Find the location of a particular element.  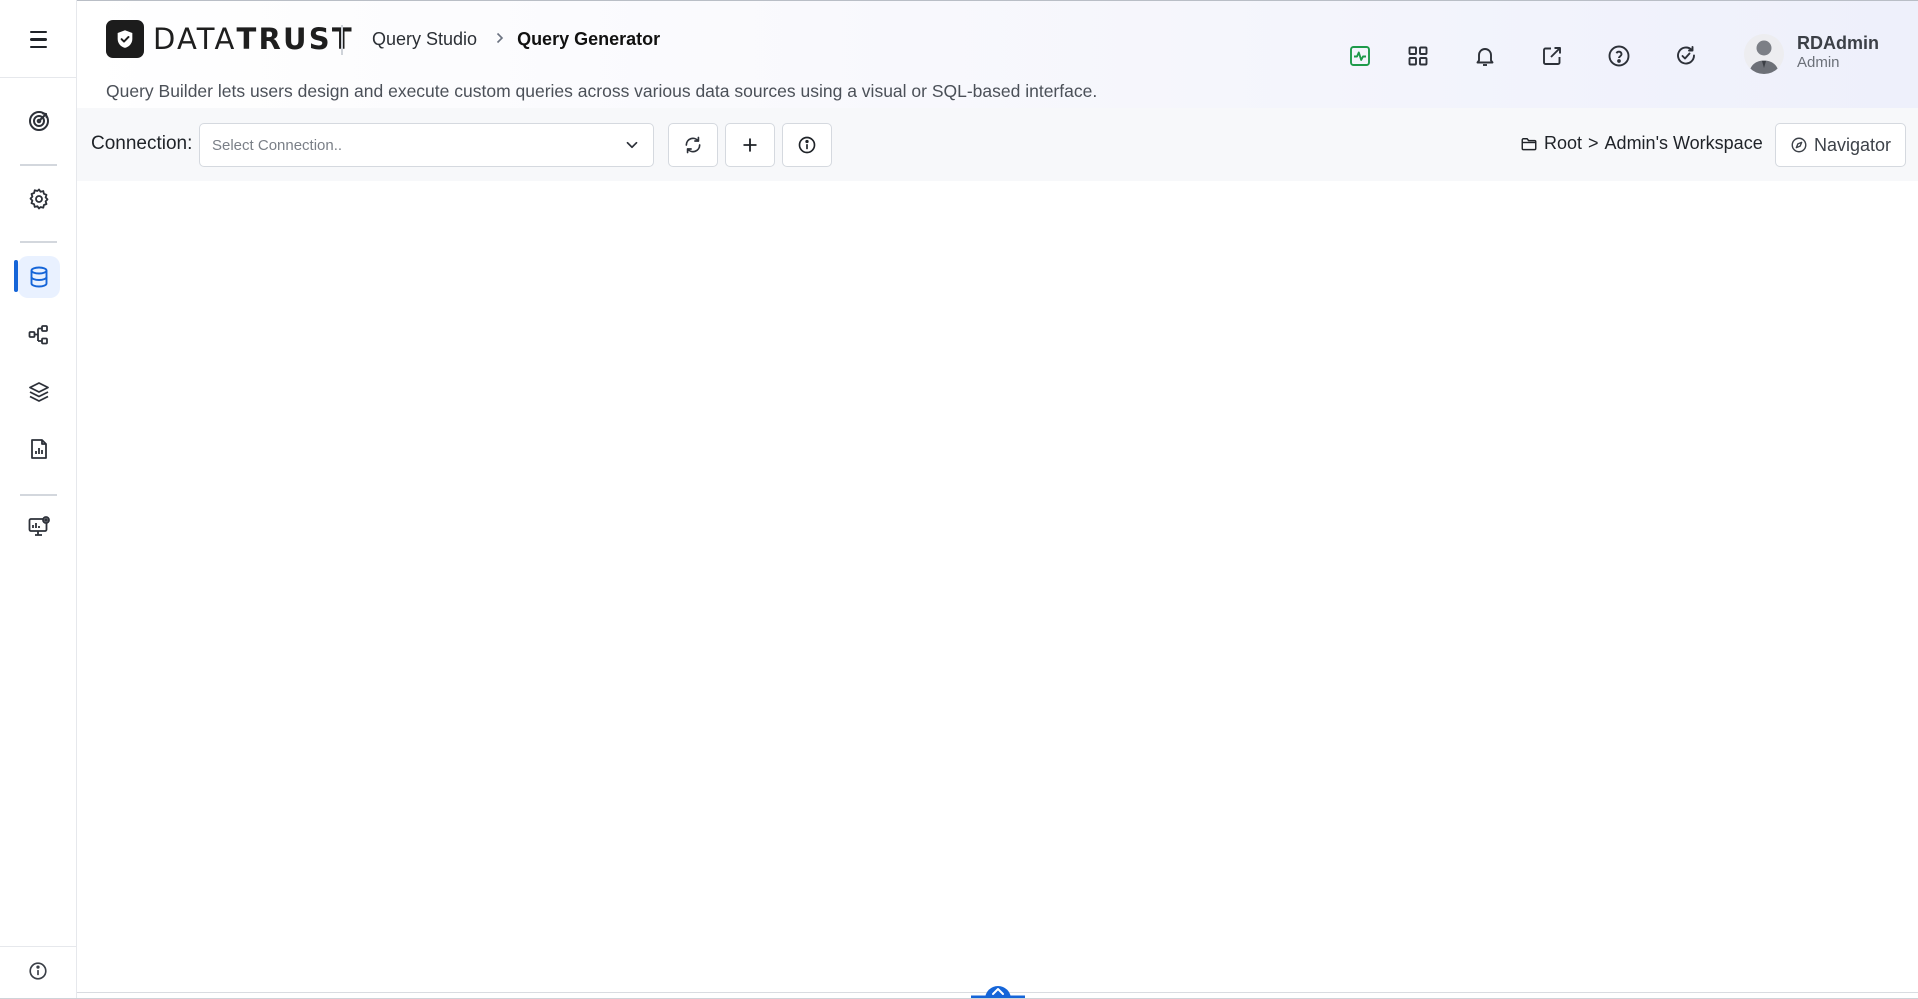

refresh-icon is located at coordinates (693, 145).